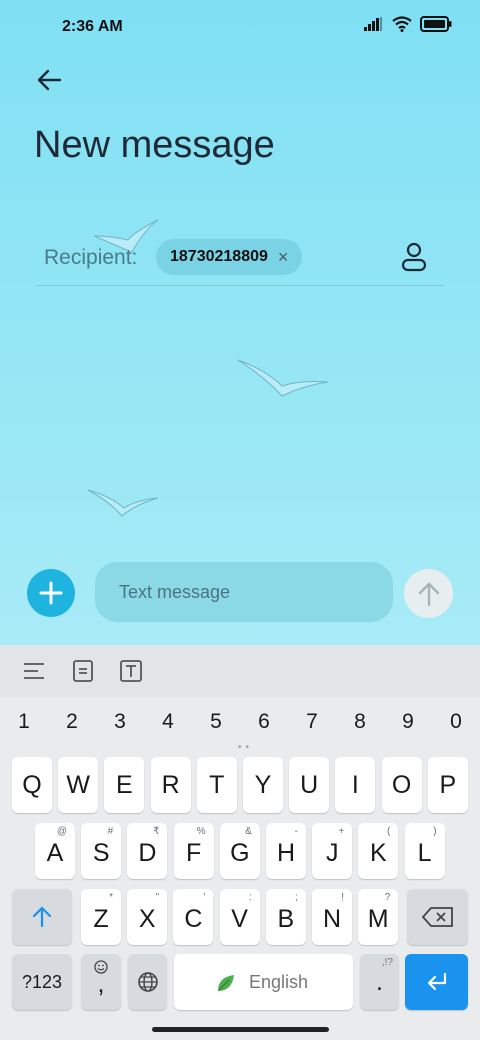  I want to click on letter-key: % F, so click(193, 851).